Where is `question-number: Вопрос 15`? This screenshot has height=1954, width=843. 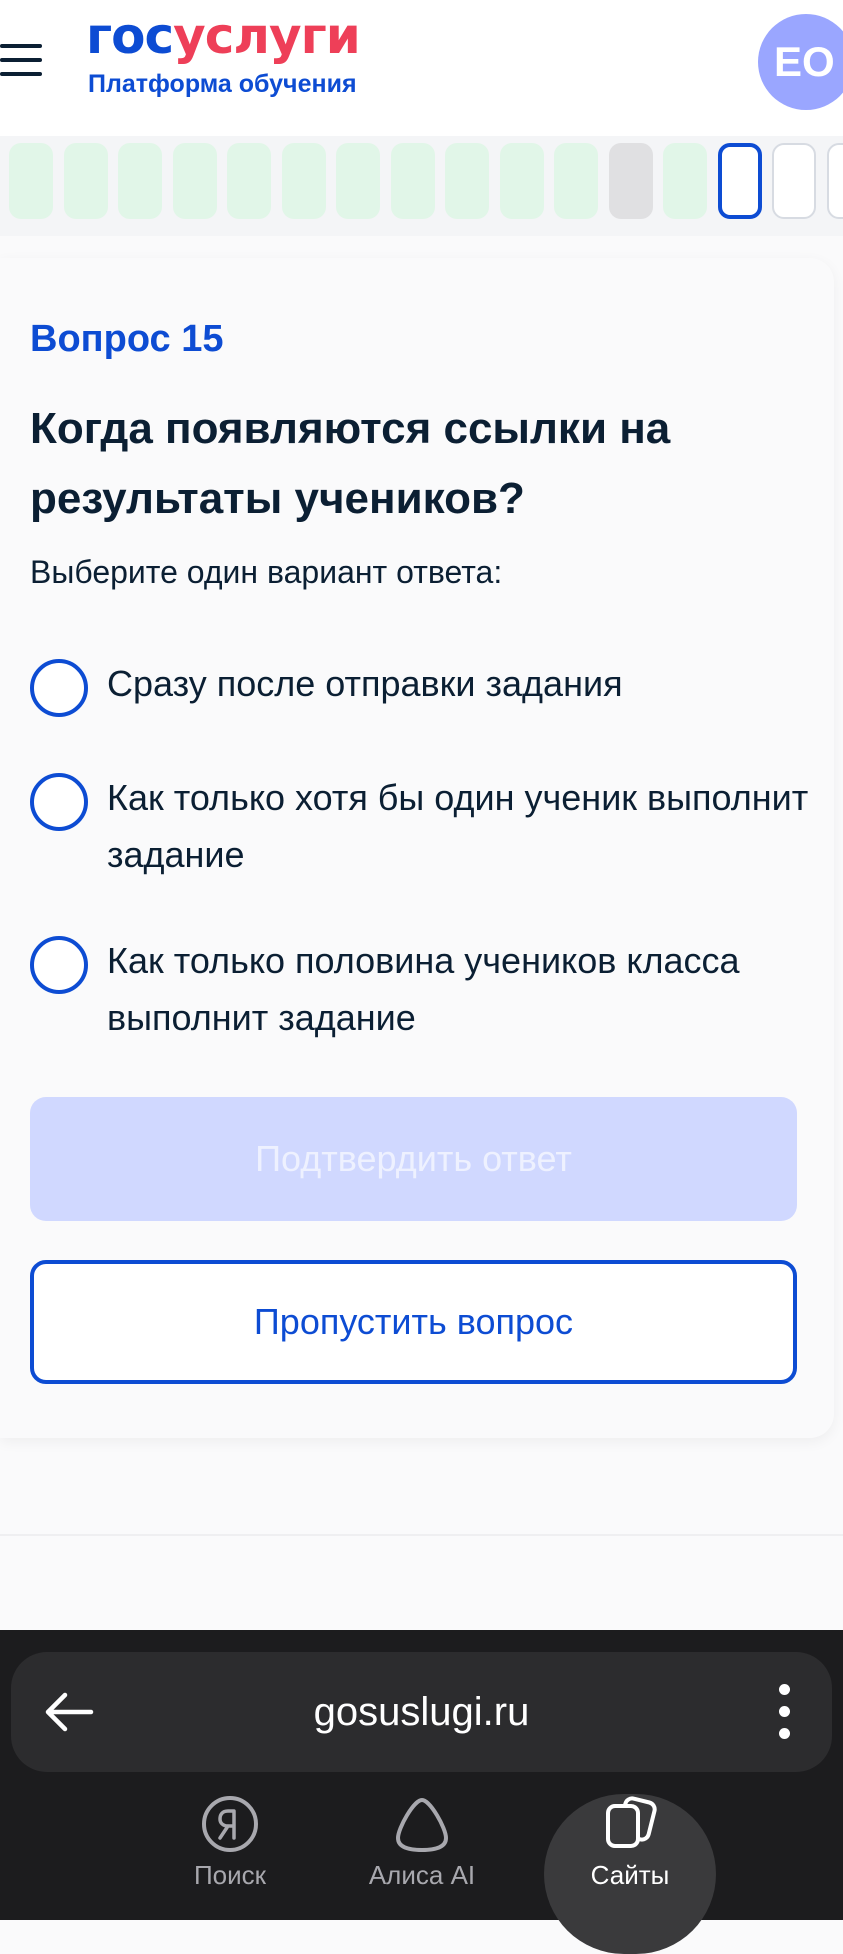 question-number: Вопрос 15 is located at coordinates (127, 339).